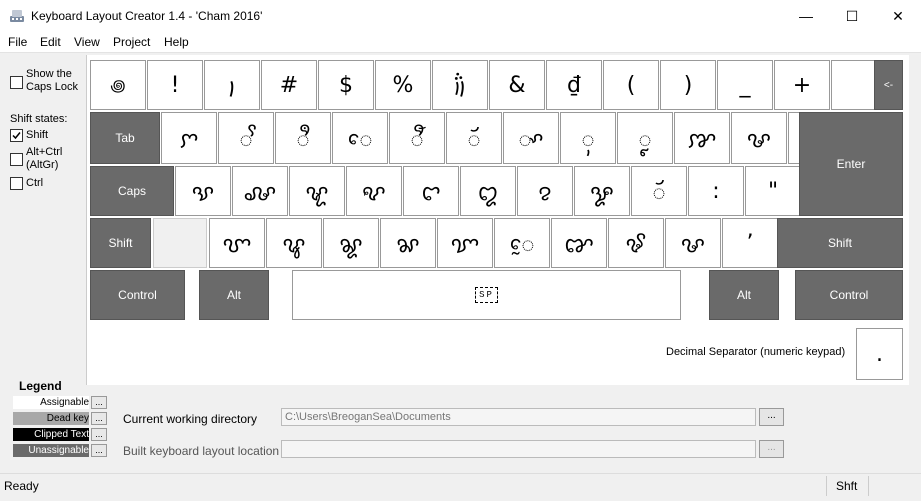 This screenshot has width=921, height=501. What do you see at coordinates (17, 16) in the screenshot?
I see `keyboard-app-icon` at bounding box center [17, 16].